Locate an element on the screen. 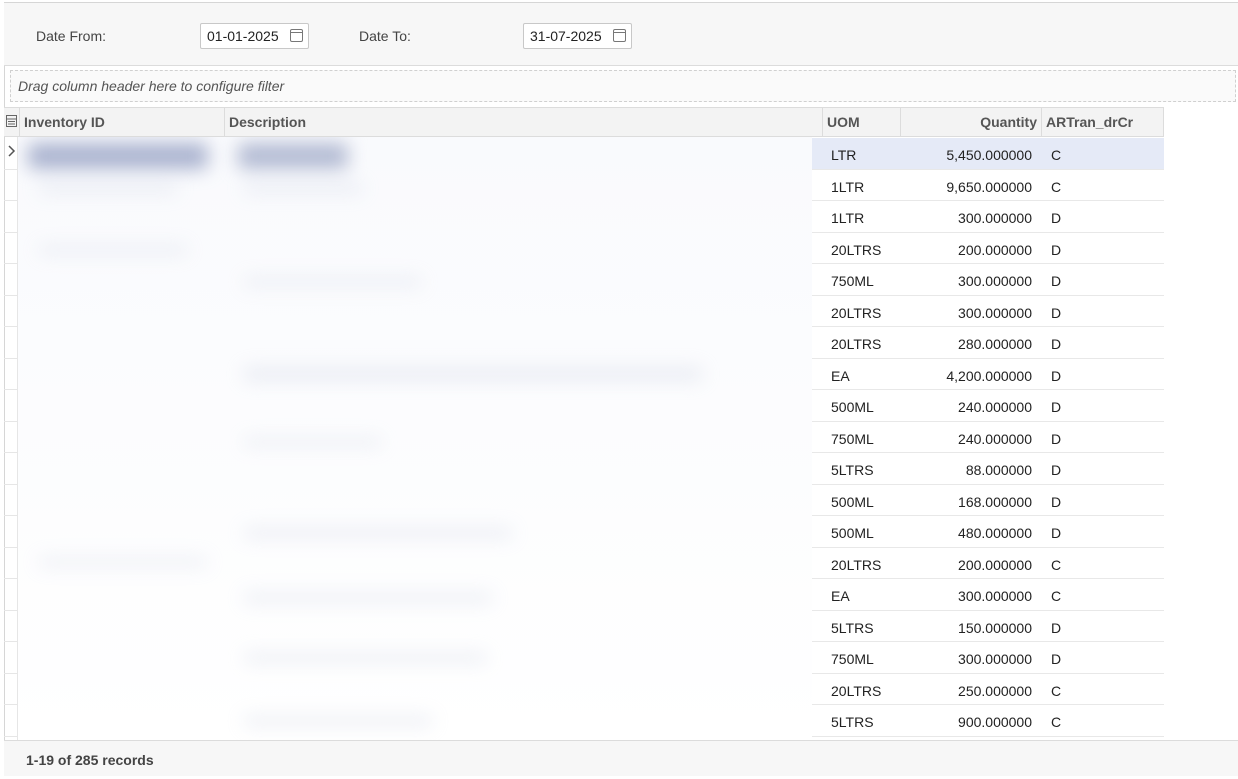 The width and height of the screenshot is (1238, 779). table-row: EA 4,200.000000 D is located at coordinates (988, 374).